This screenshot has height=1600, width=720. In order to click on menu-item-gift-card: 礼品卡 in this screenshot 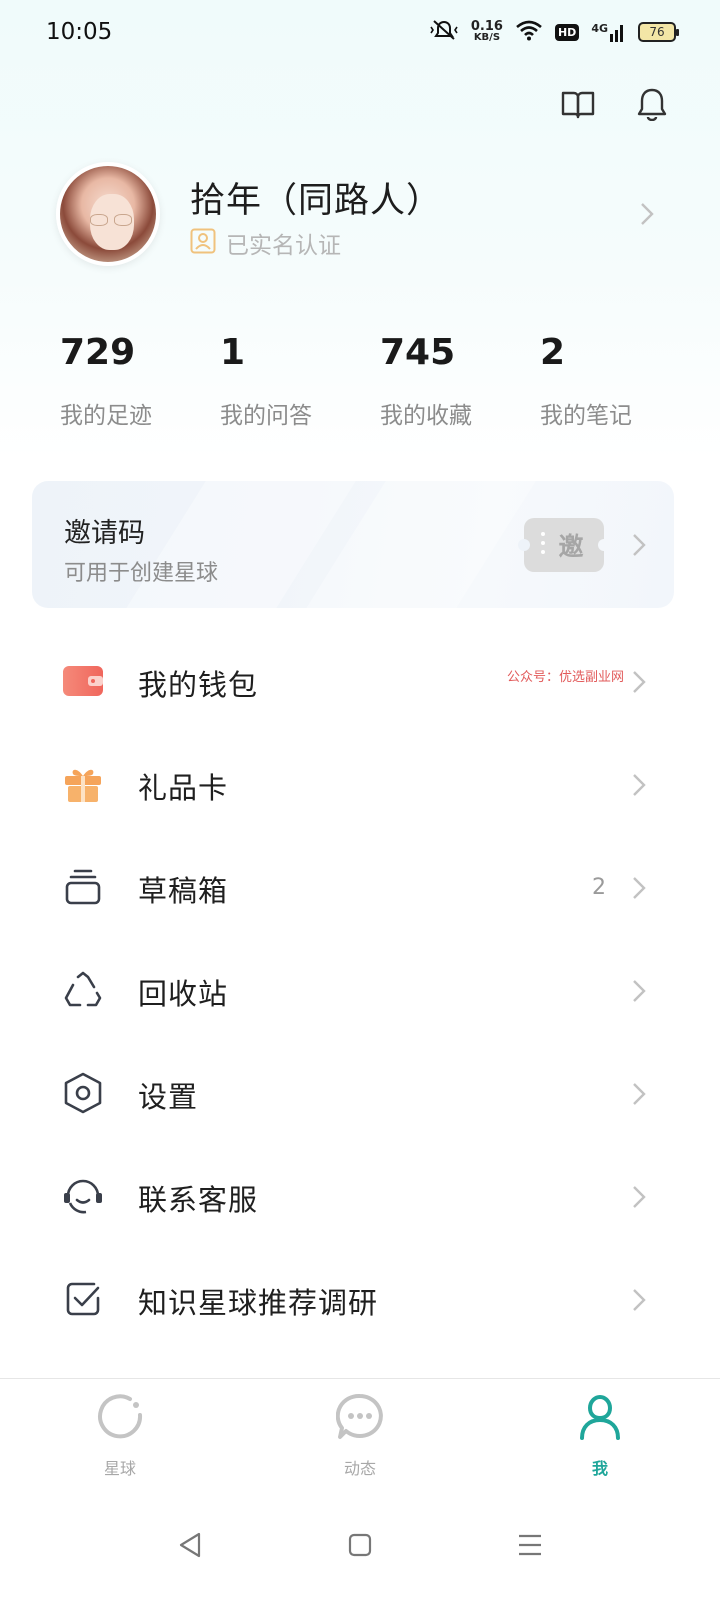, I will do `click(360, 782)`.